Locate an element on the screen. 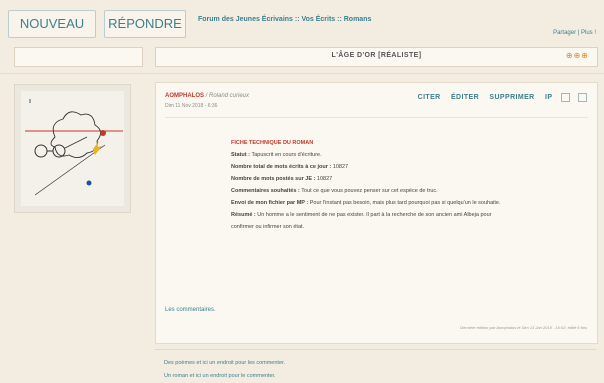 Image resolution: width=604 pixels, height=383 pixels. statut-value: Tapuscrit en cours d'écriture. is located at coordinates (286, 155).